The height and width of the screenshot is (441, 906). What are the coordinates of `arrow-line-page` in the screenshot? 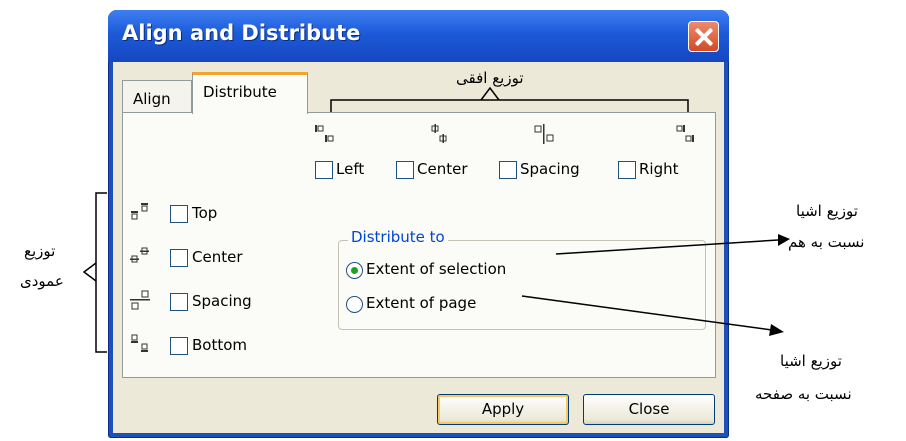 It's located at (647, 313).